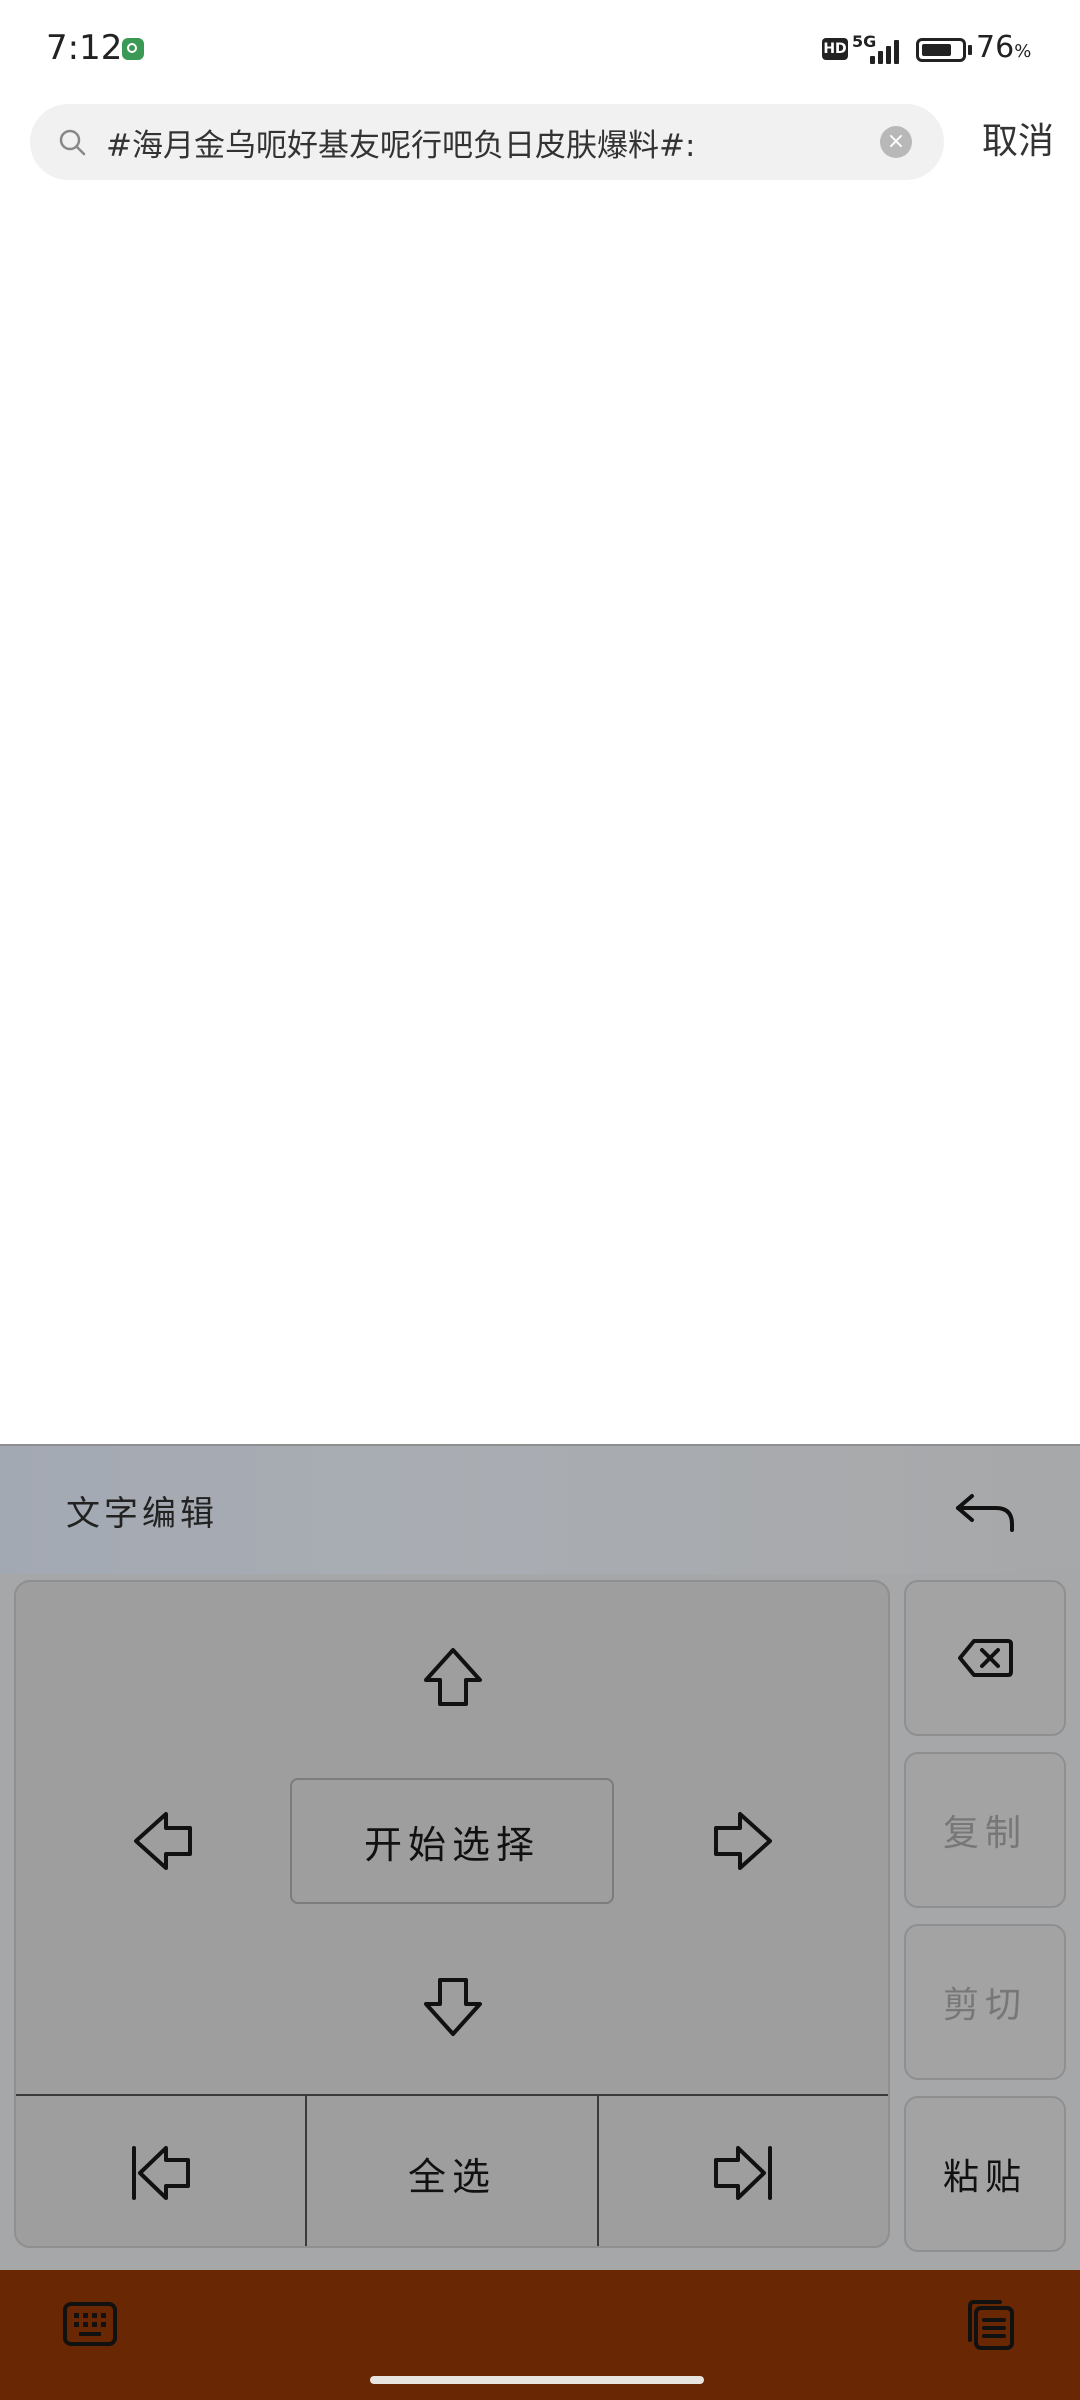  I want to click on status-bar: 7:12 HD 5G 76%, so click(540, 50).